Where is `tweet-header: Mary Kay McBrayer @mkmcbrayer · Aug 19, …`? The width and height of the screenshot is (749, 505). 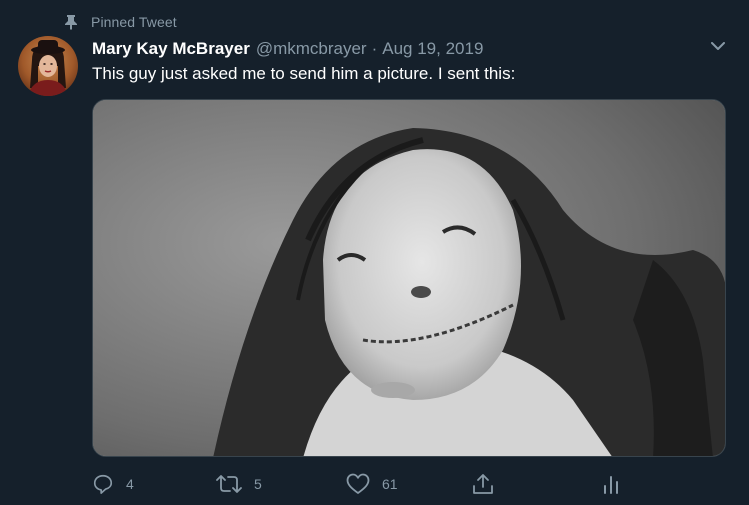
tweet-header: Mary Kay McBrayer @mkmcbrayer · Aug 19, … is located at coordinates (287, 49).